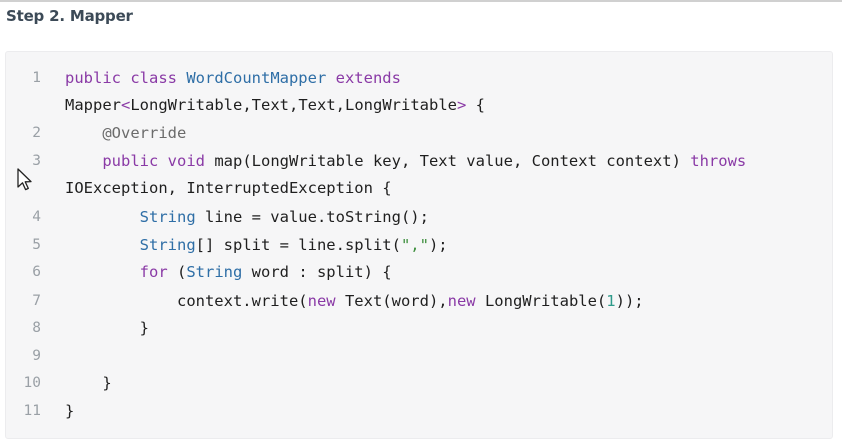 This screenshot has height=445, width=842. What do you see at coordinates (718, 161) in the screenshot?
I see `code-token: throws` at bounding box center [718, 161].